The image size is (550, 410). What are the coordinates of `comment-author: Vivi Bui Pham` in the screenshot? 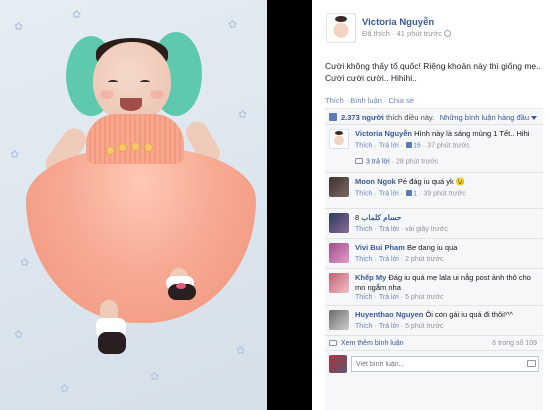 It's located at (380, 247).